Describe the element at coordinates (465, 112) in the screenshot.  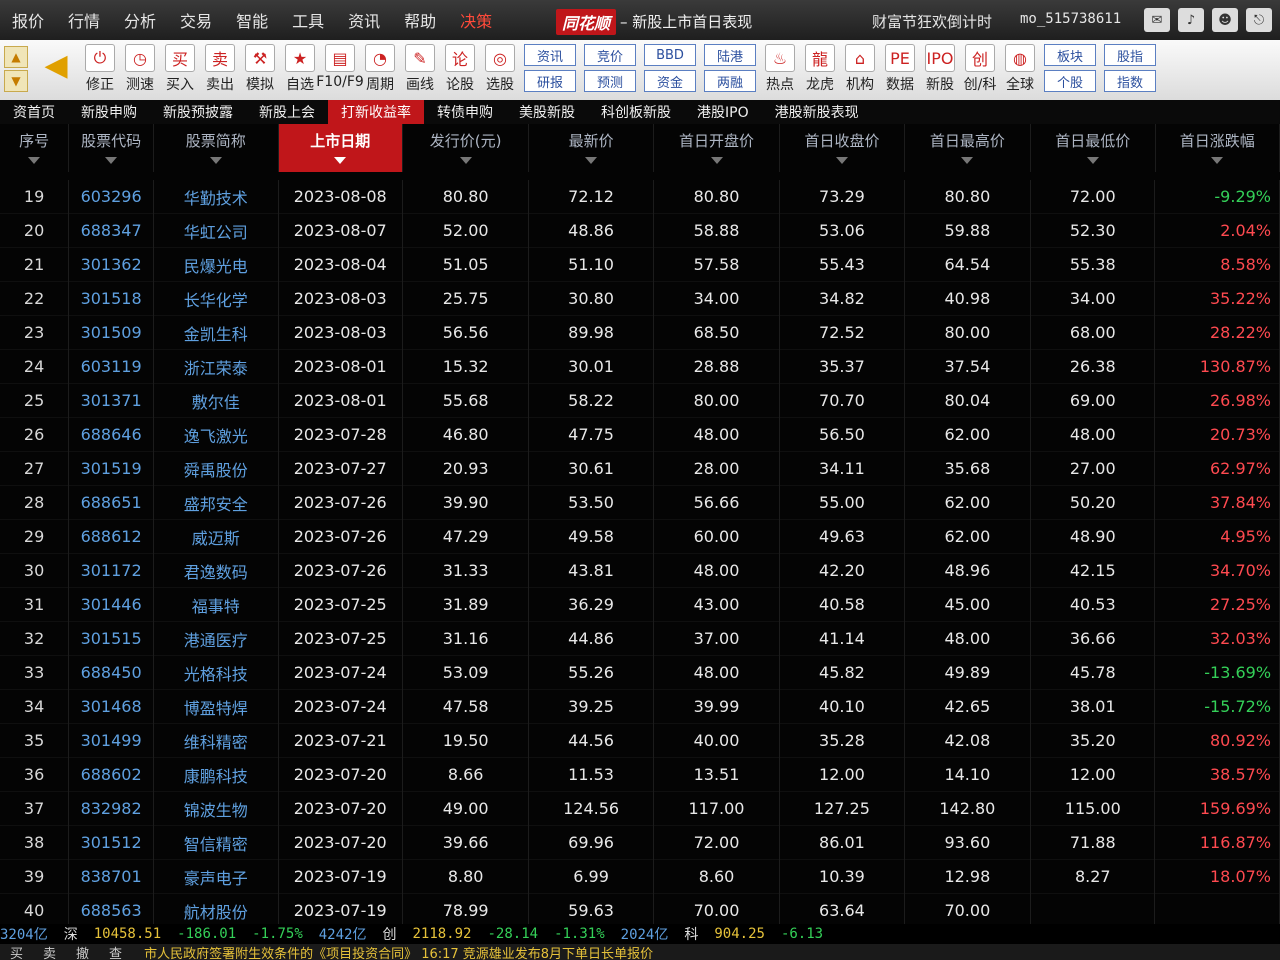
I see `tab-5: 转债申购` at that location.